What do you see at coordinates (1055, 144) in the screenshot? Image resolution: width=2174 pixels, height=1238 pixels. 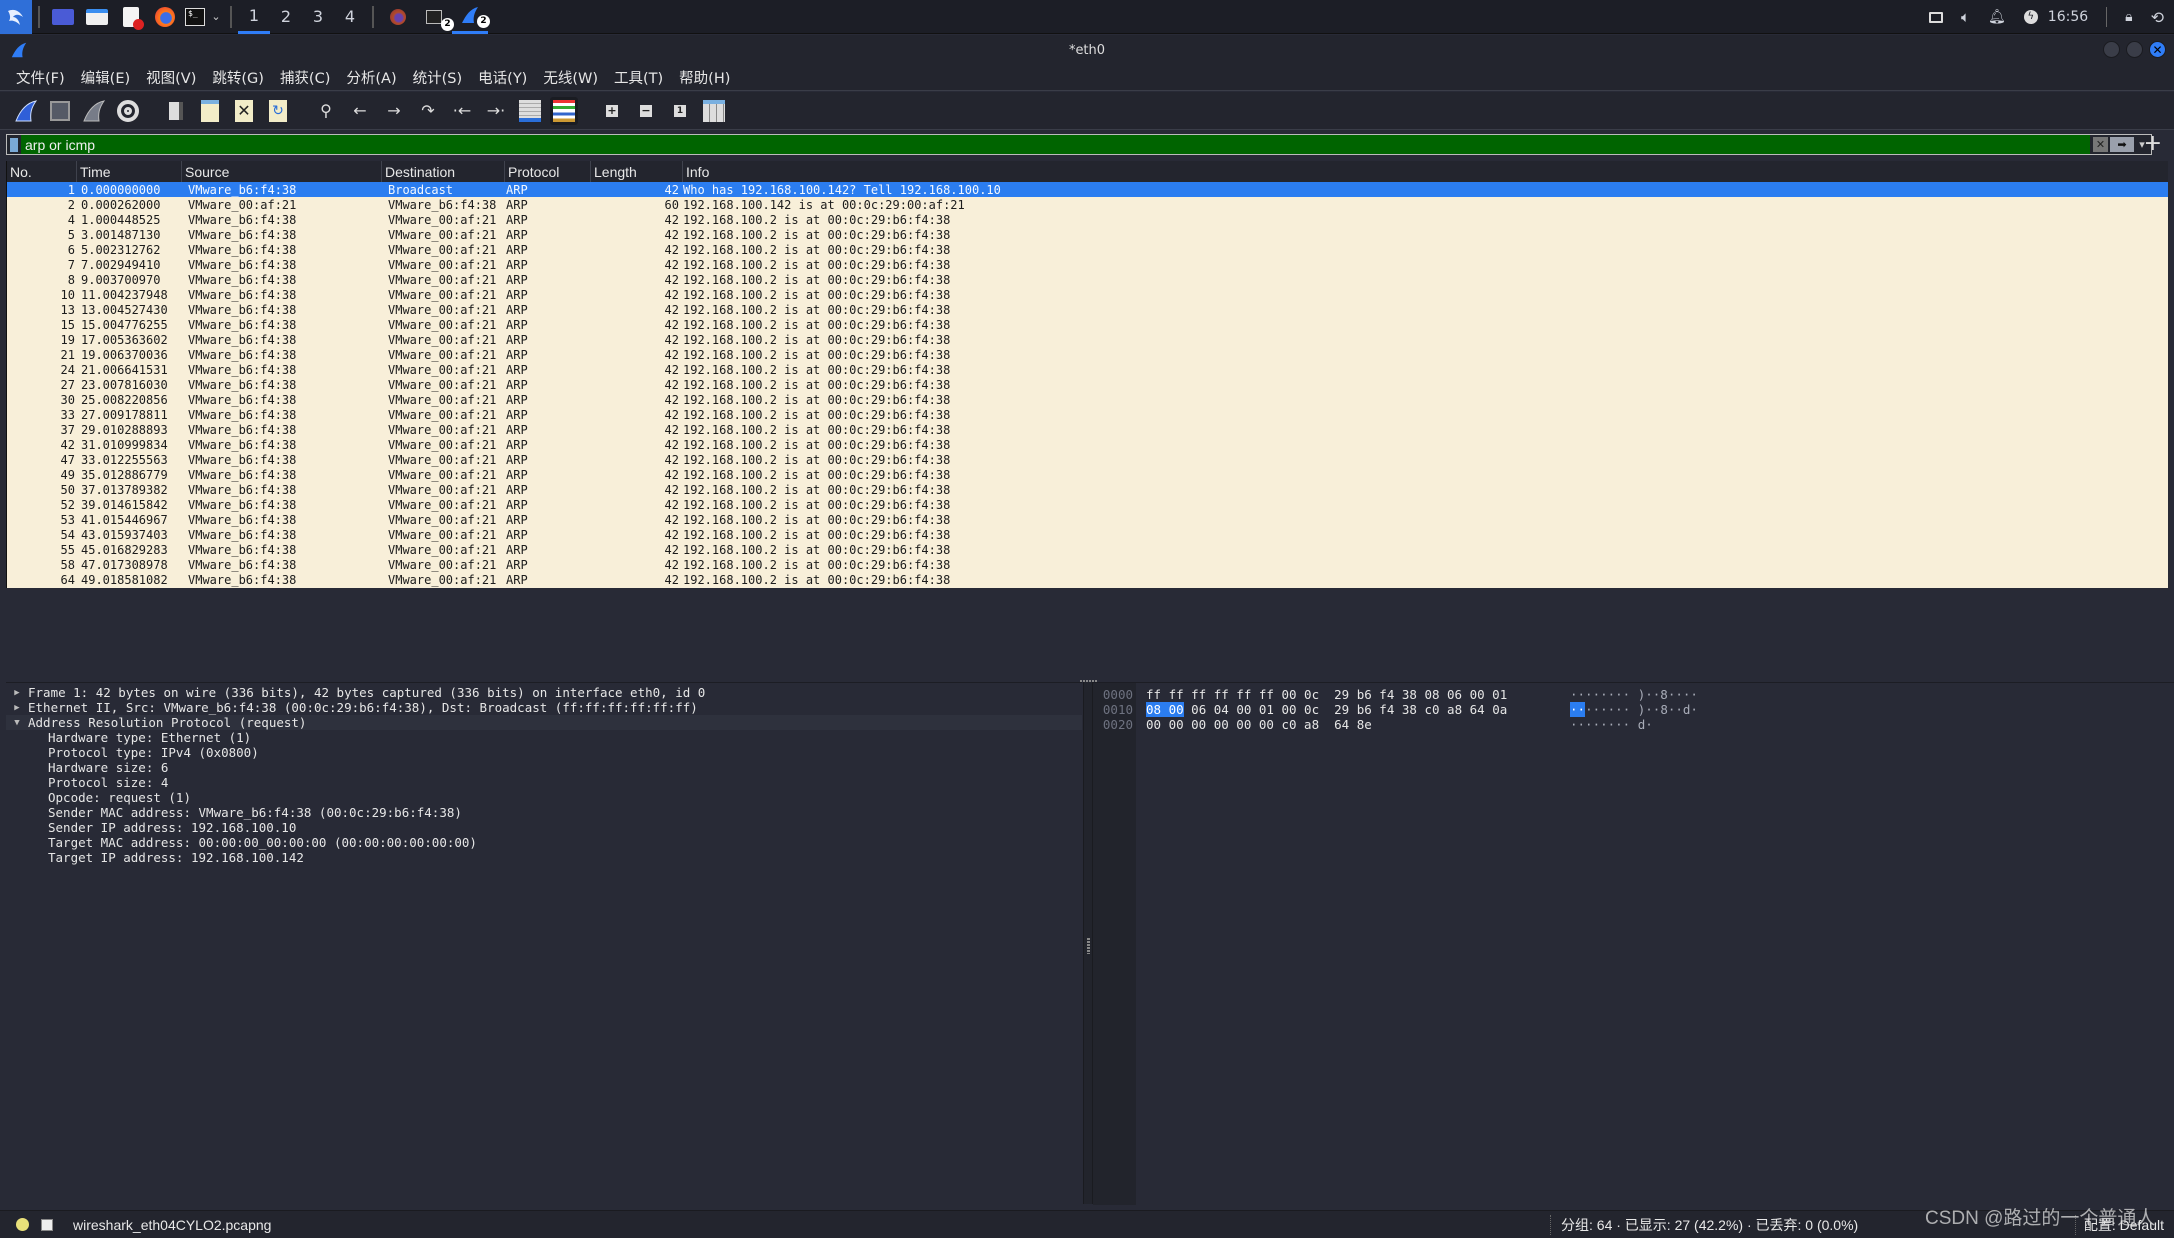 I see `display-filter-input` at bounding box center [1055, 144].